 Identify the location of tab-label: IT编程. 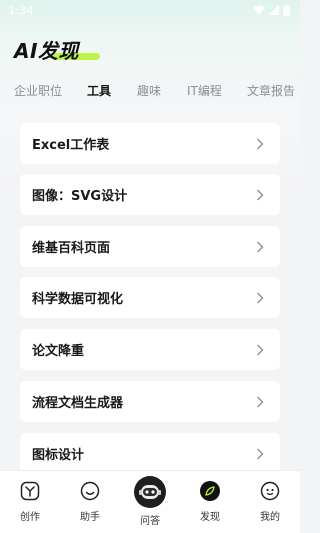
(204, 91).